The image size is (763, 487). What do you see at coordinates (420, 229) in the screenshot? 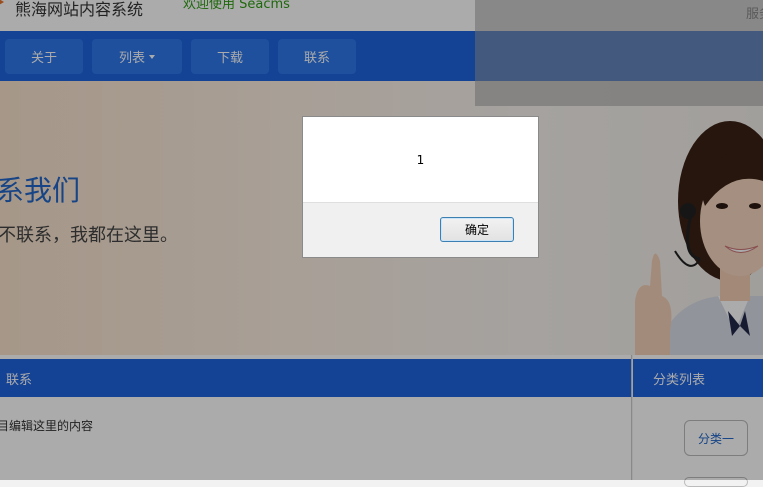
I see `alert-dialog-footer: 确定` at bounding box center [420, 229].